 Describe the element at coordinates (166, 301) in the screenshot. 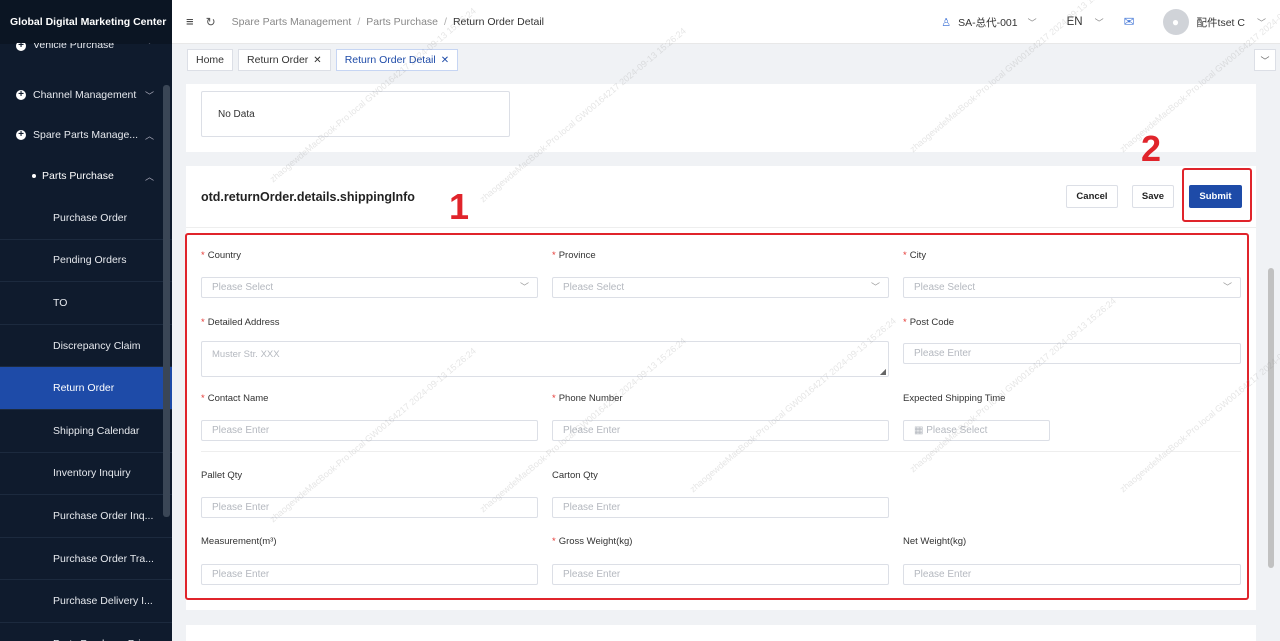

I see `sidebar-scrollbar` at that location.